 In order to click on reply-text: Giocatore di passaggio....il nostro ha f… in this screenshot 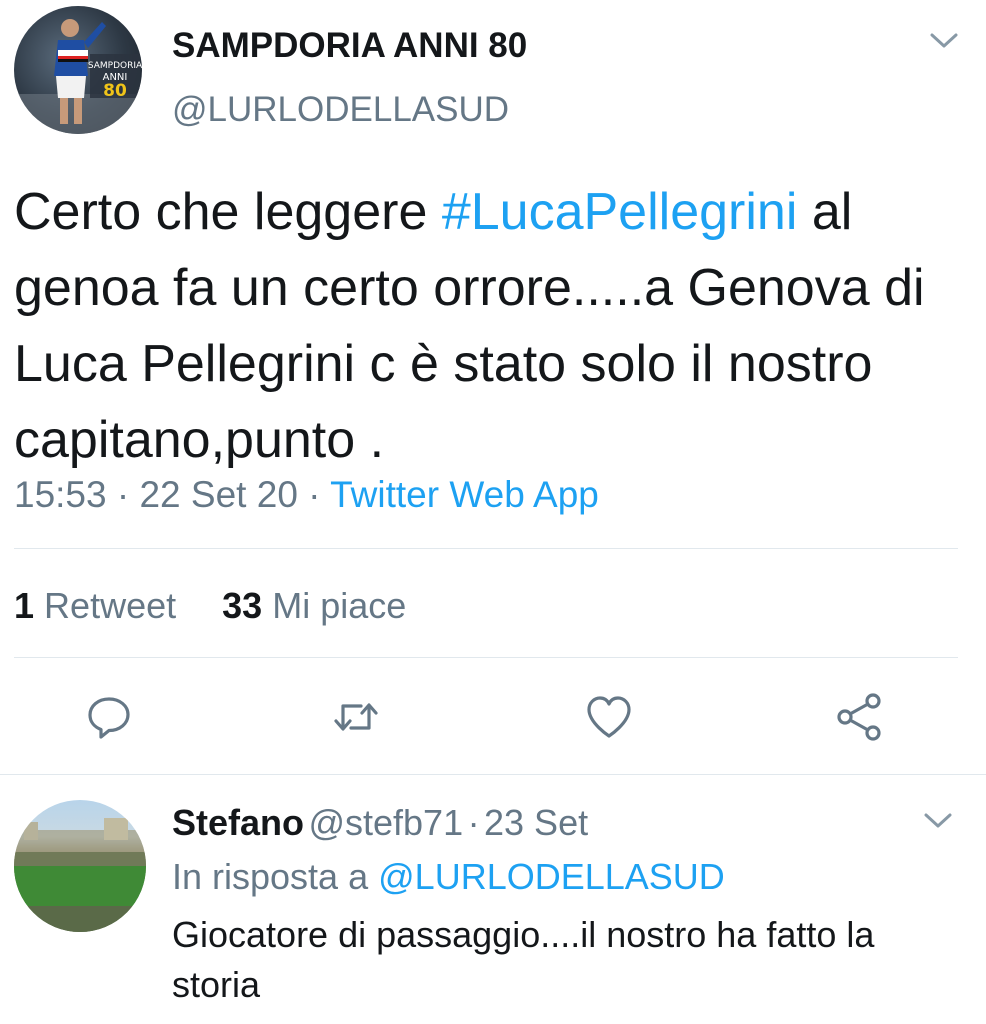, I will do `click(523, 959)`.